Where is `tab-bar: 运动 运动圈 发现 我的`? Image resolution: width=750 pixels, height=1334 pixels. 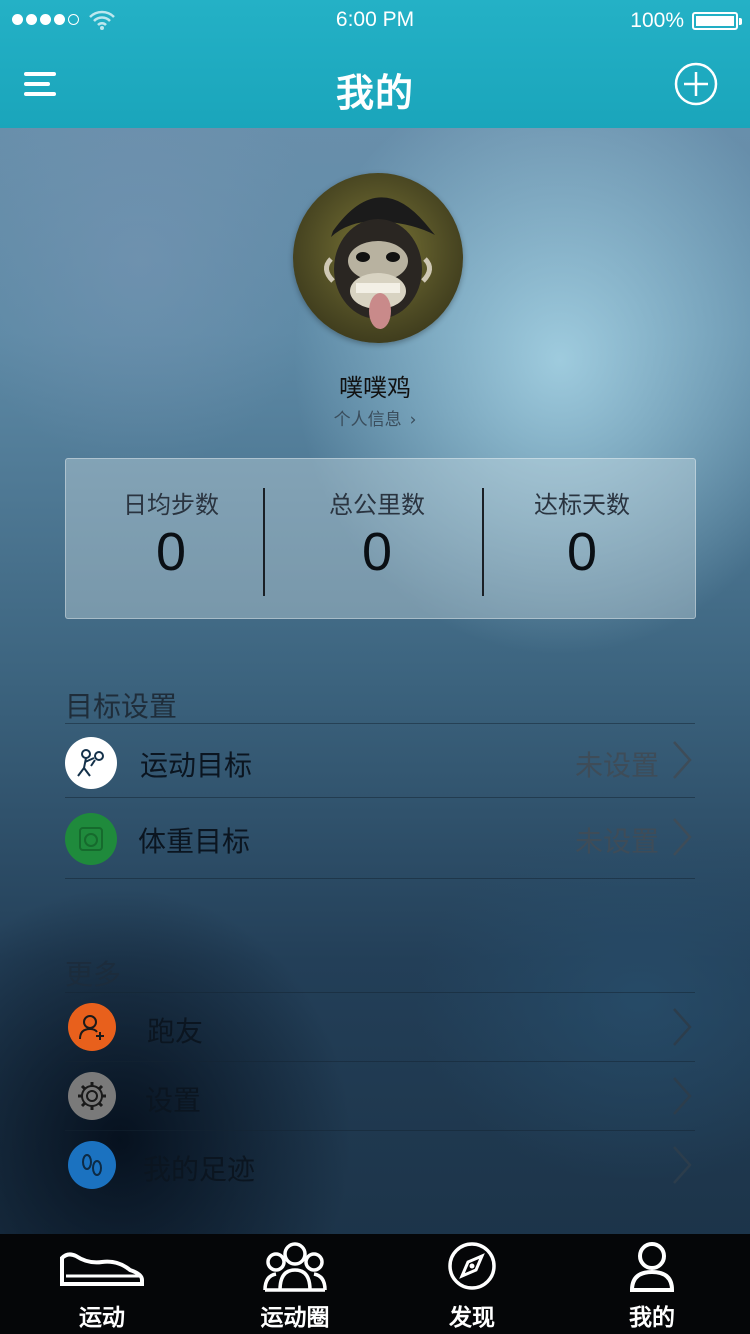 tab-bar: 运动 运动圈 发现 我的 is located at coordinates (375, 1284).